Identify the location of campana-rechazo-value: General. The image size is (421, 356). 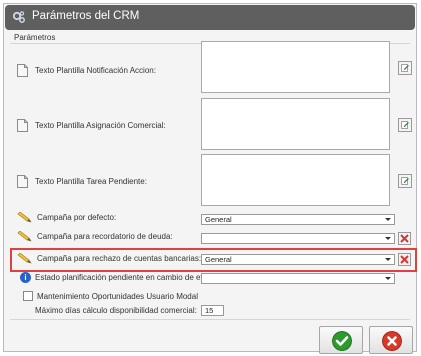
(218, 259).